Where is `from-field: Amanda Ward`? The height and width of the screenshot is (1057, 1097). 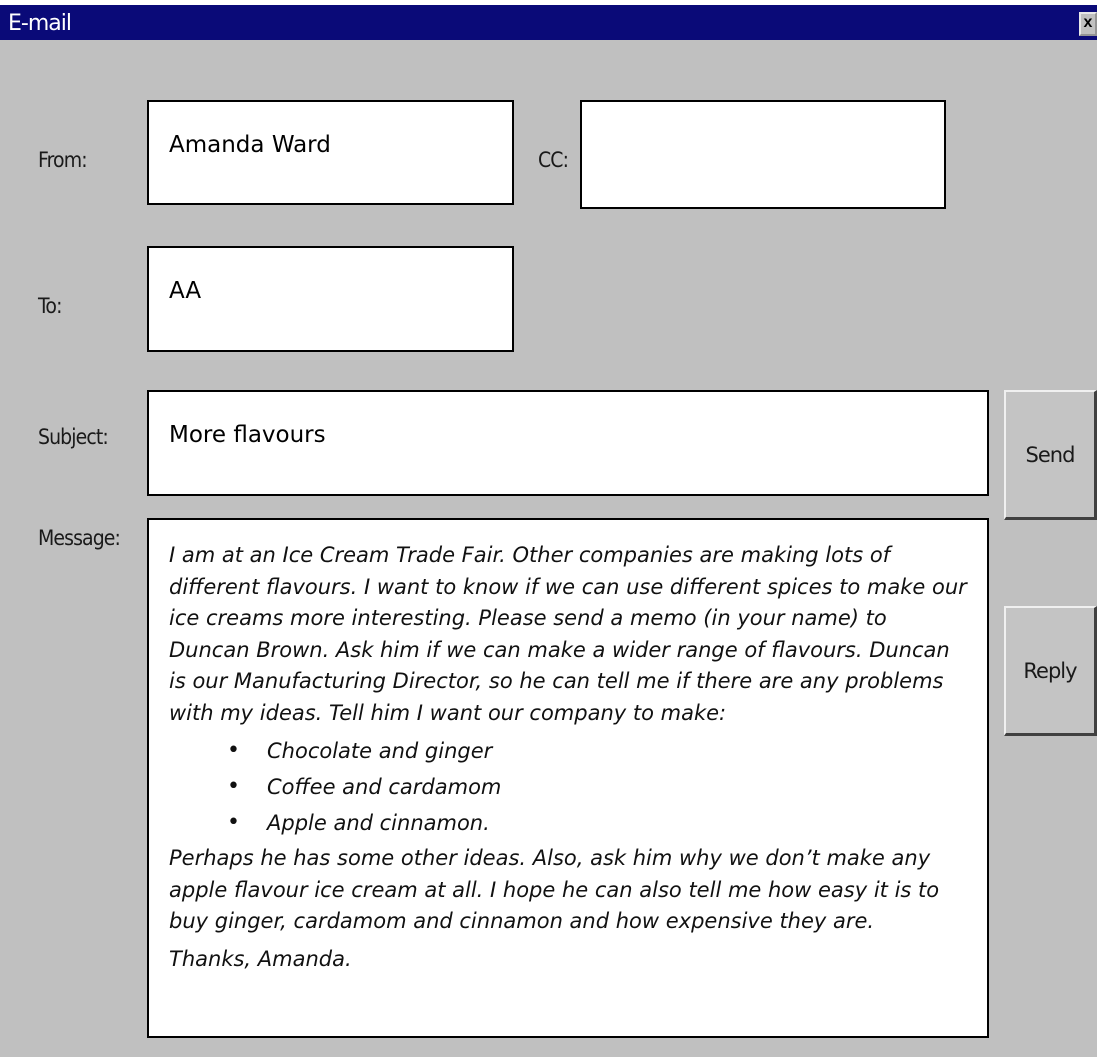 from-field: Amanda Ward is located at coordinates (330, 152).